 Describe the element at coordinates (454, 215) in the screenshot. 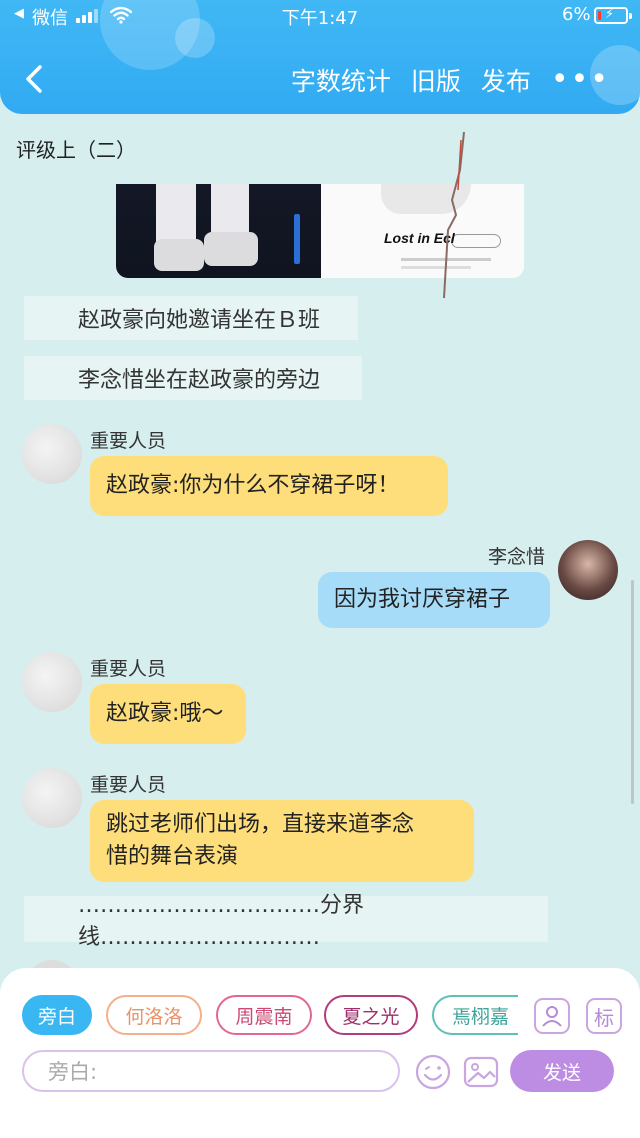

I see `scribble-mark` at that location.